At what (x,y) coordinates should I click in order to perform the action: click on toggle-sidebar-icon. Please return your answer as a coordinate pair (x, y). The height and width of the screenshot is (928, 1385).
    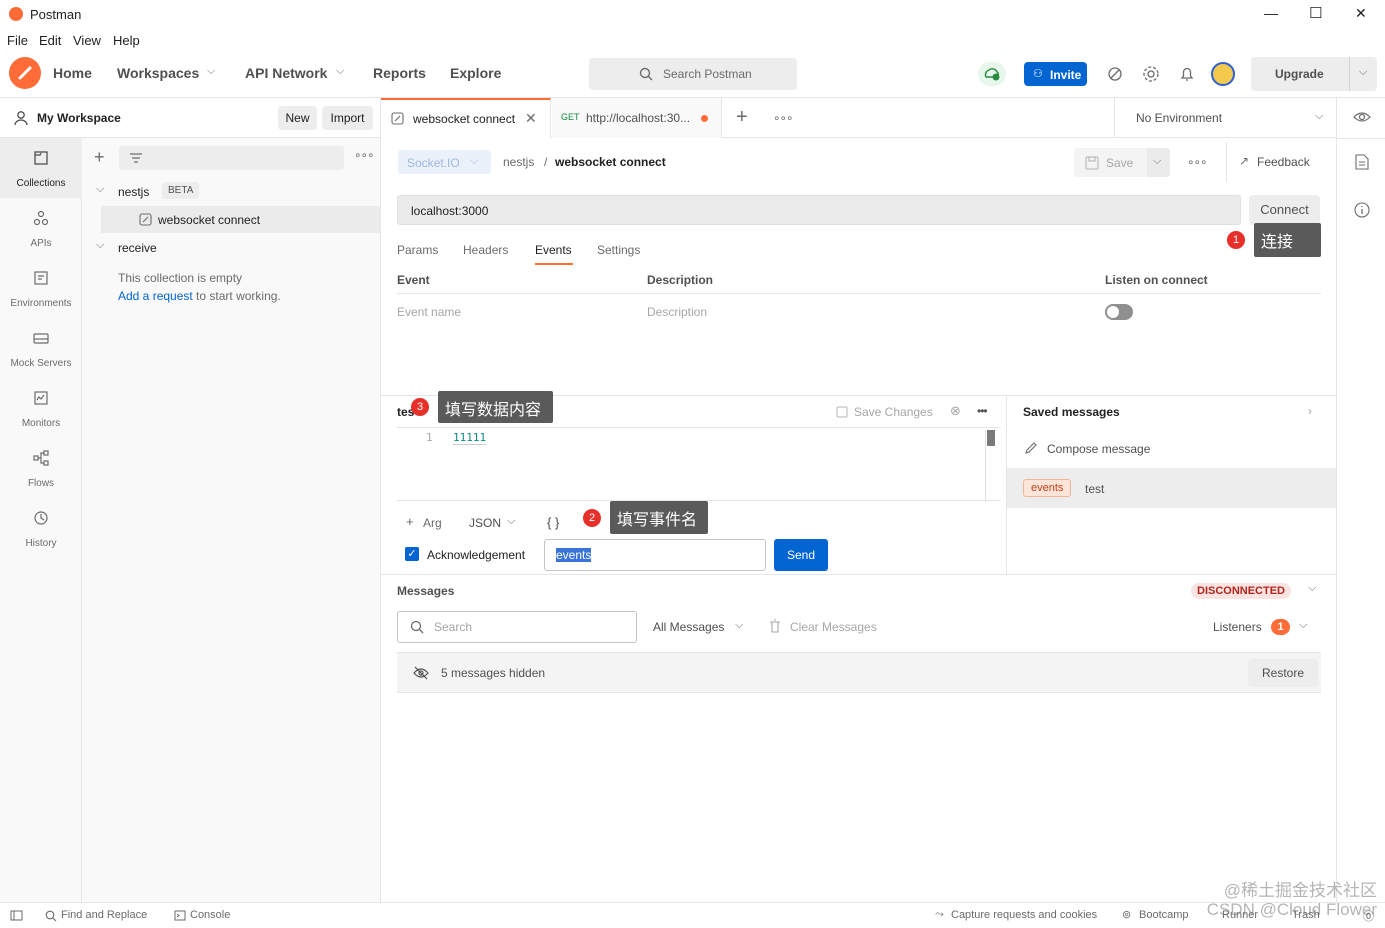
    Looking at the image, I should click on (16, 915).